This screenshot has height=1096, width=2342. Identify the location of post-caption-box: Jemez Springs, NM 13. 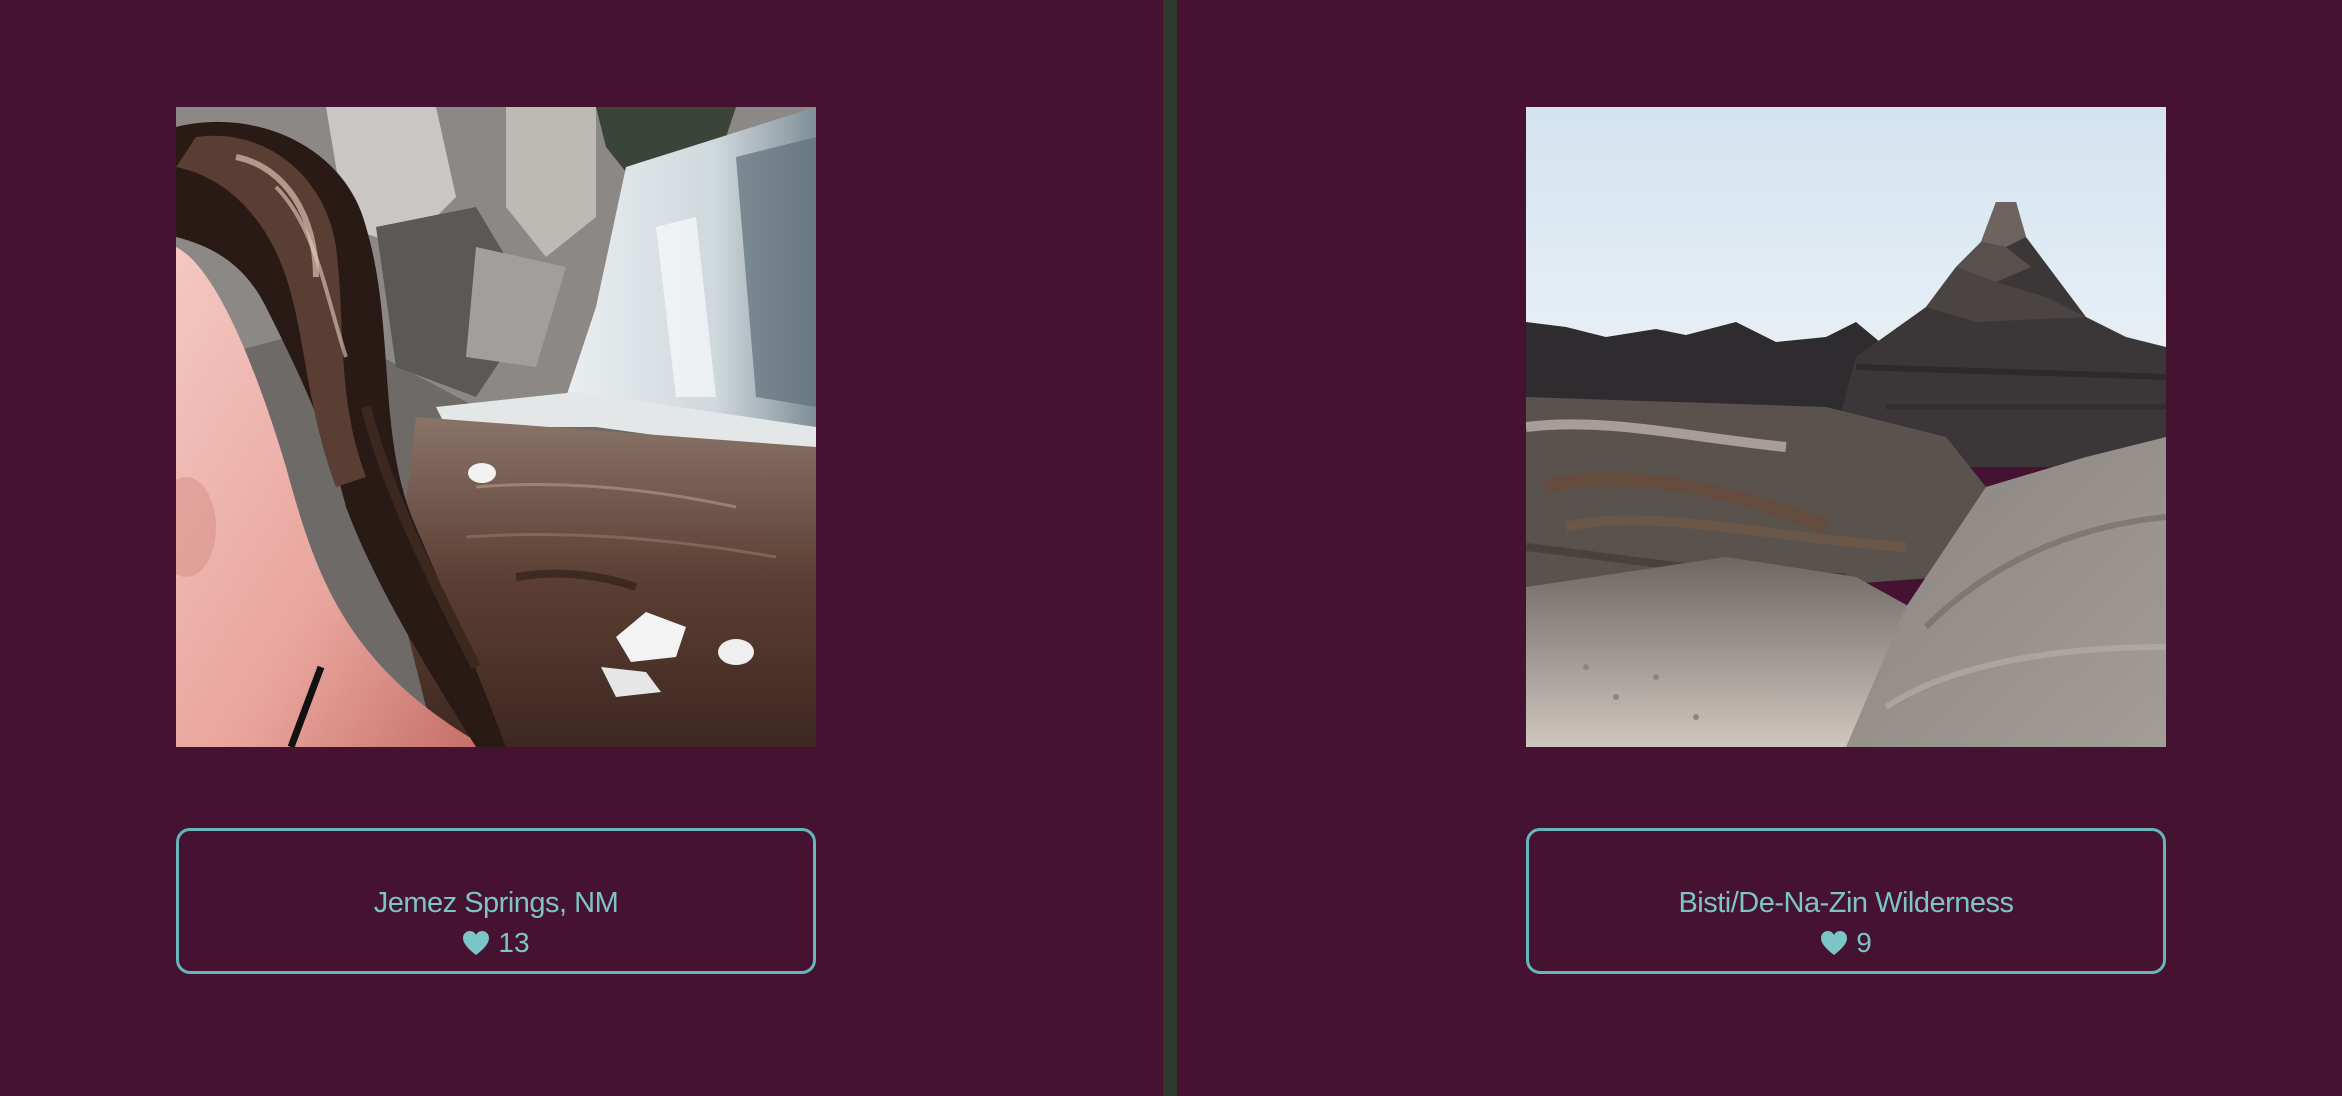
(496, 901).